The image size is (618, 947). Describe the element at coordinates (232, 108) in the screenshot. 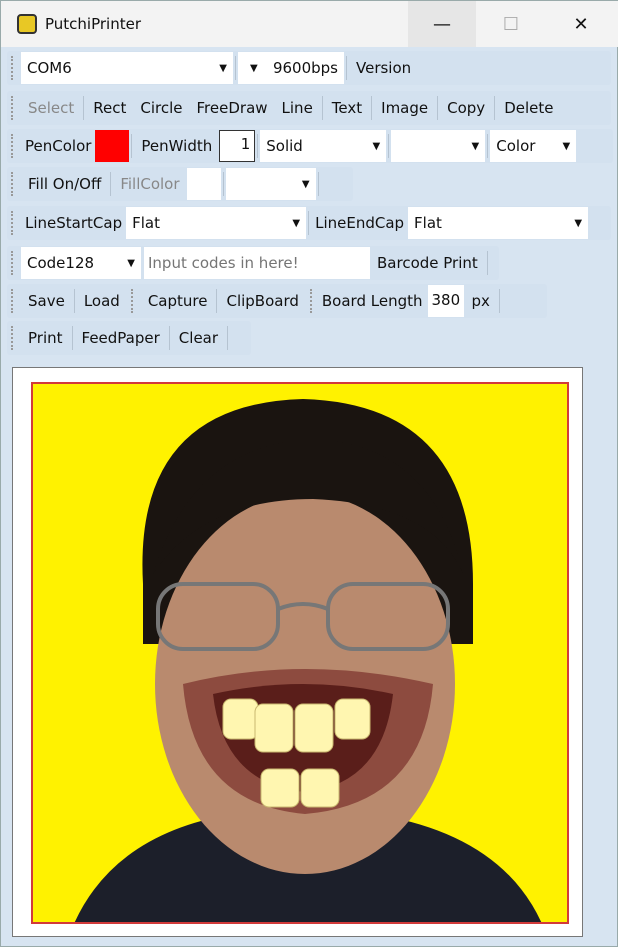

I see `tool-freedraw: FreeDraw` at that location.